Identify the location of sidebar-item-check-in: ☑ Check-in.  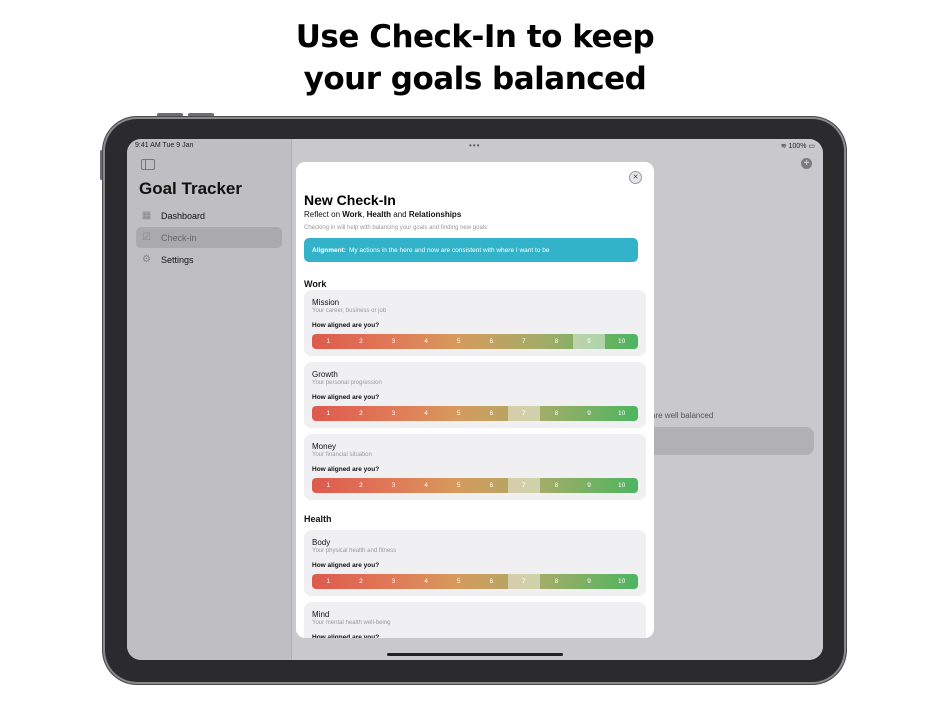
(209, 237).